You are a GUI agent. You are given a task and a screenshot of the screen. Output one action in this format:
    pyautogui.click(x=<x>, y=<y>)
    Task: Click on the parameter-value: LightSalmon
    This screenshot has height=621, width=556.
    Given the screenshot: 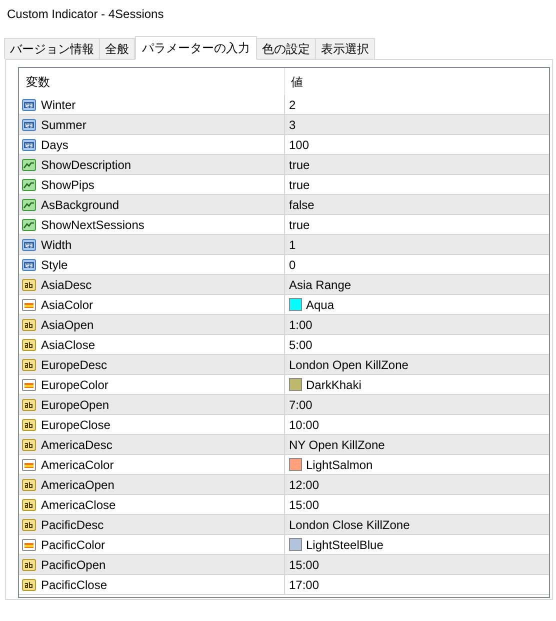 What is the action you would take?
    pyautogui.click(x=339, y=465)
    